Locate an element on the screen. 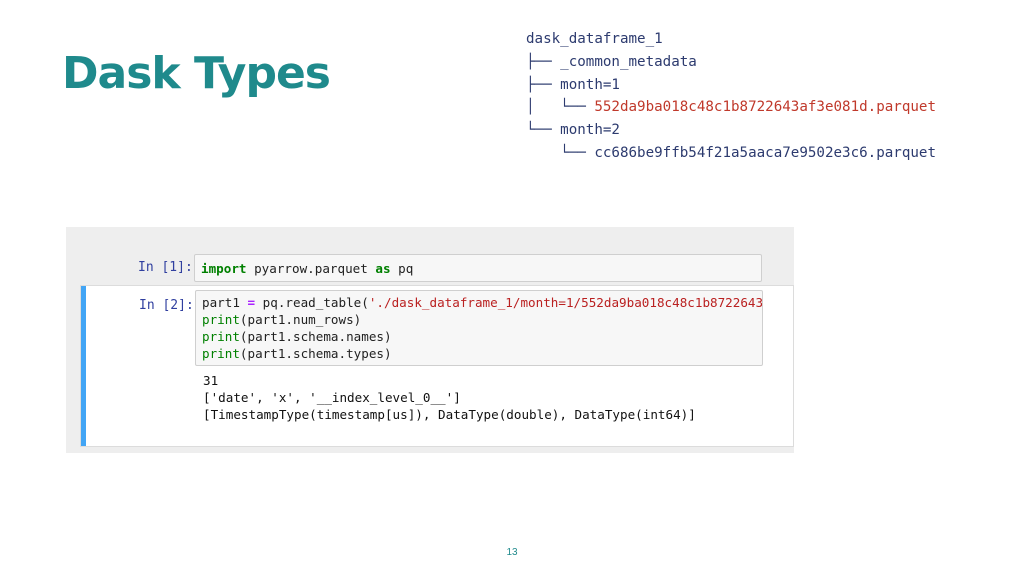 The image size is (1024, 576). code-text: (part1.schema.names) is located at coordinates (315, 336).